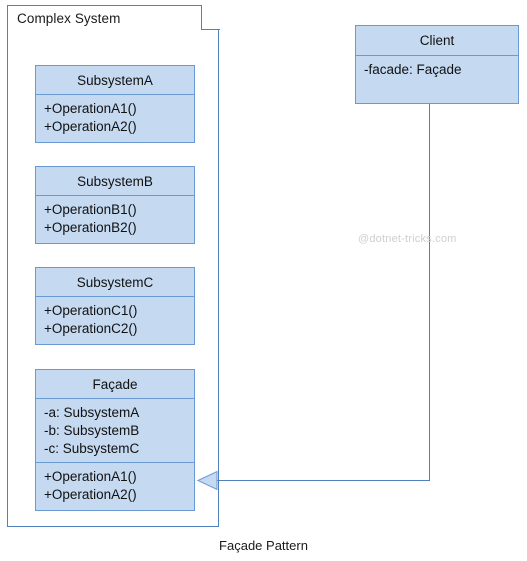  What do you see at coordinates (90, 227) in the screenshot?
I see `operation-row: +OperationB2()` at bounding box center [90, 227].